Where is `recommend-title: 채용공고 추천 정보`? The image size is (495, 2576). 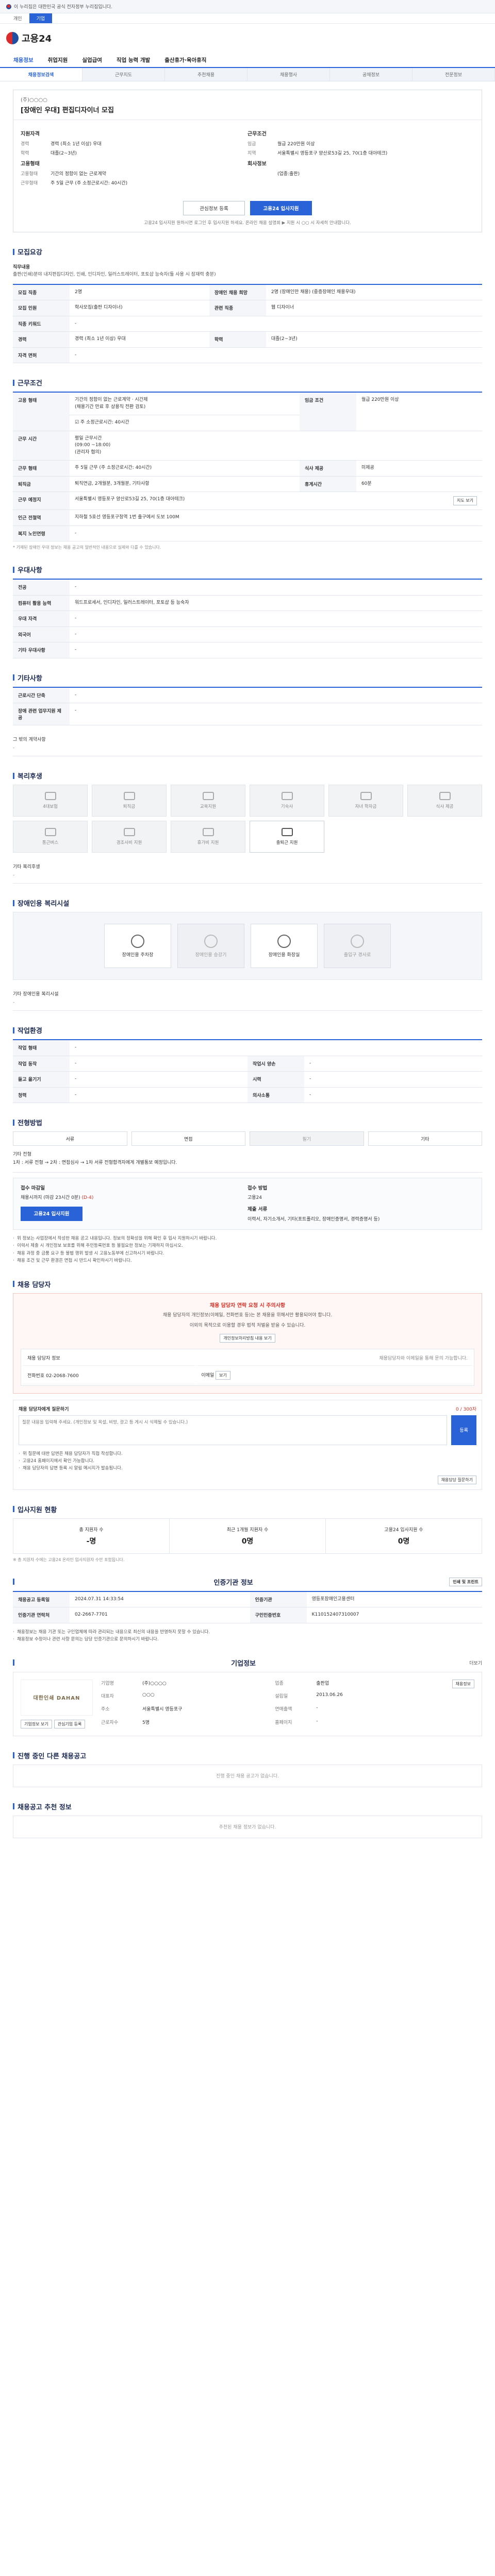 recommend-title: 채용공고 추천 정보 is located at coordinates (247, 1806).